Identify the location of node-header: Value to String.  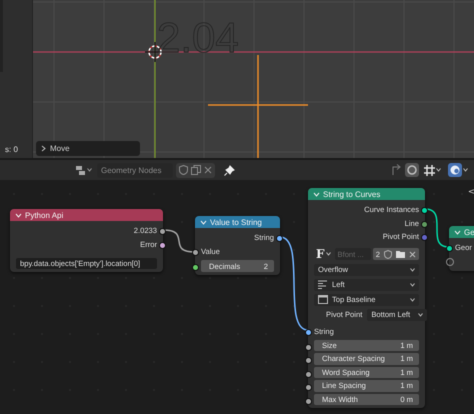
(237, 222).